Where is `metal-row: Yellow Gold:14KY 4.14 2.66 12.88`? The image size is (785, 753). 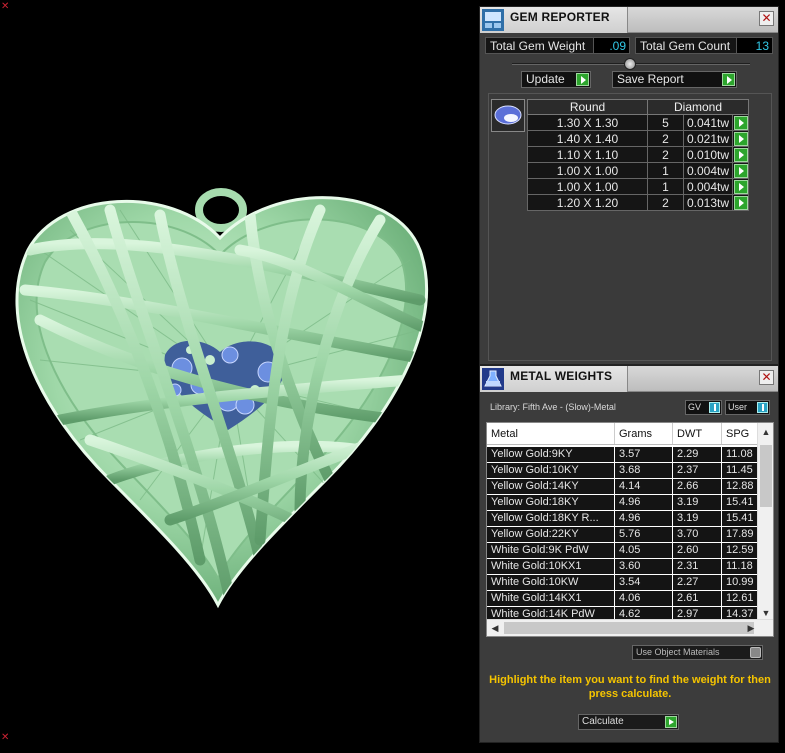
metal-row: Yellow Gold:14KY 4.14 2.66 12.88 is located at coordinates (622, 487).